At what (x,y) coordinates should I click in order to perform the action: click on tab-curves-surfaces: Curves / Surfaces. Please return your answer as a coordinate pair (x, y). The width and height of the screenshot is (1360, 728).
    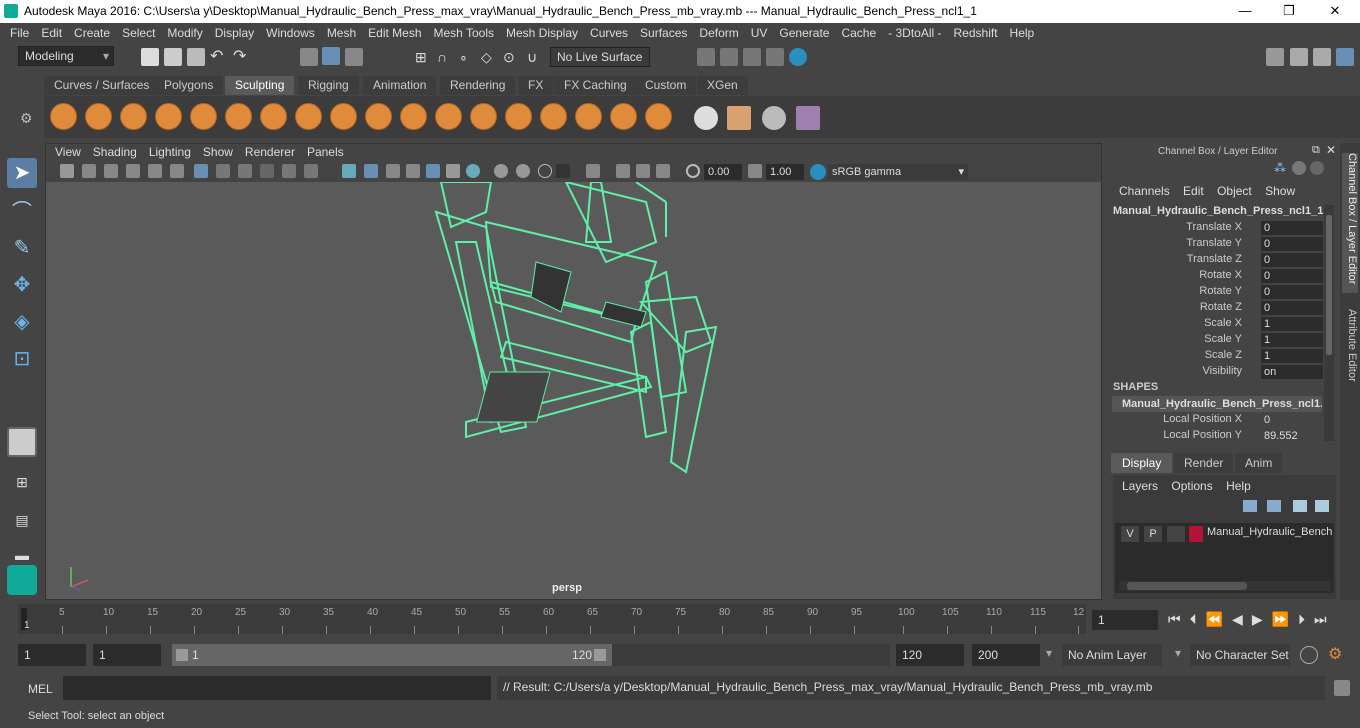
    Looking at the image, I should click on (102, 85).